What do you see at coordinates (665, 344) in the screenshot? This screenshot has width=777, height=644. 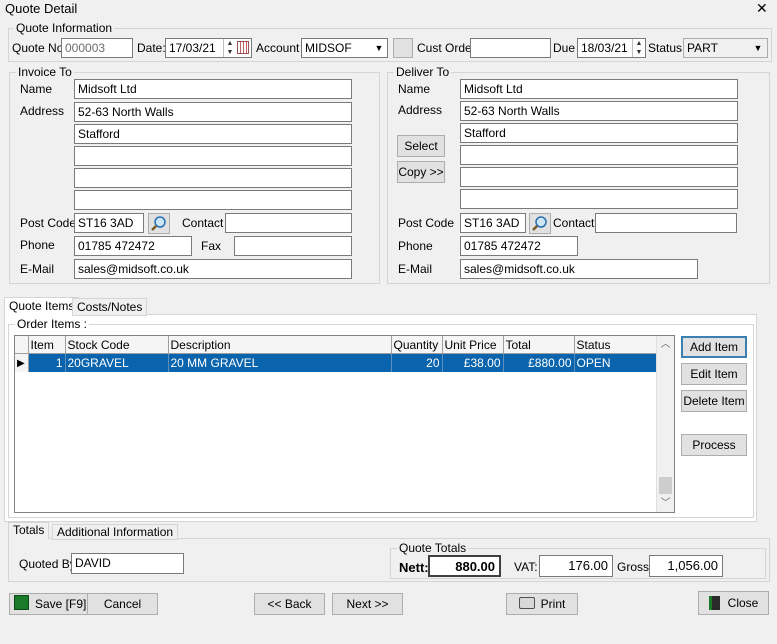 I see `scroll-up-icon: ︿` at bounding box center [665, 344].